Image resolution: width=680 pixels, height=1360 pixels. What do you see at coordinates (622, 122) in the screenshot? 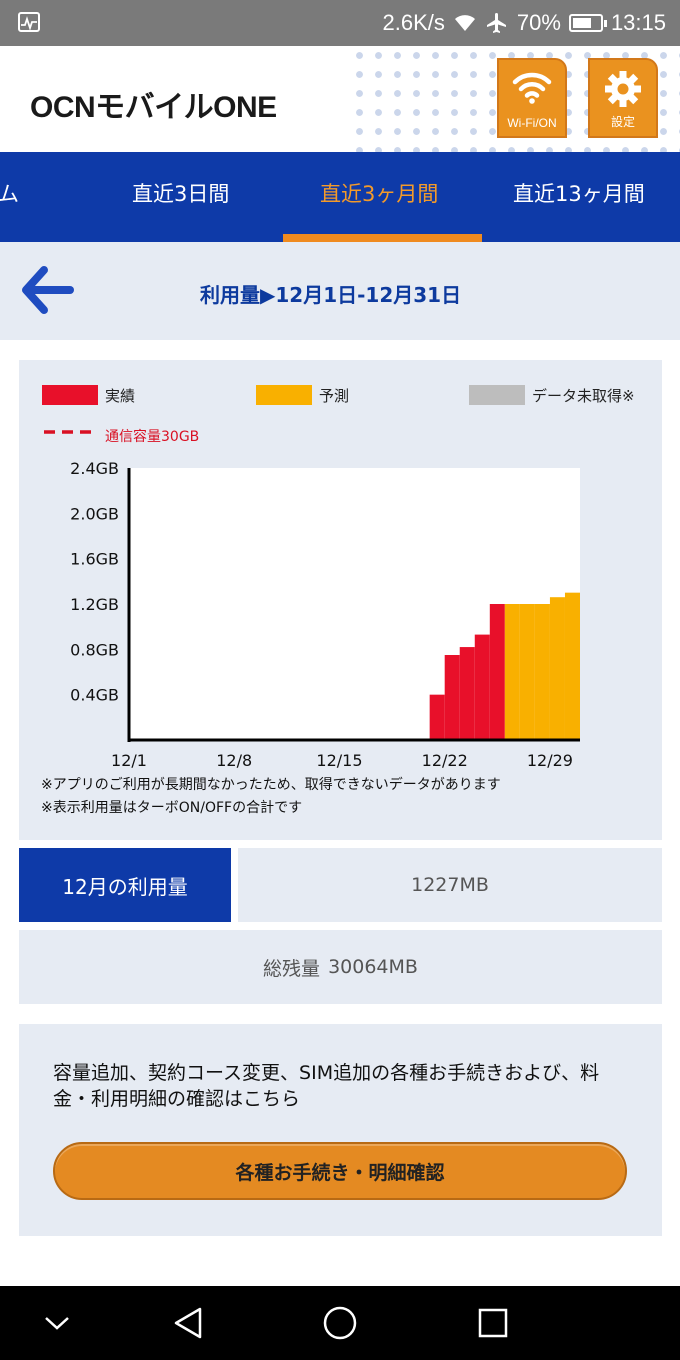
I see `settings-button-label: 設定` at bounding box center [622, 122].